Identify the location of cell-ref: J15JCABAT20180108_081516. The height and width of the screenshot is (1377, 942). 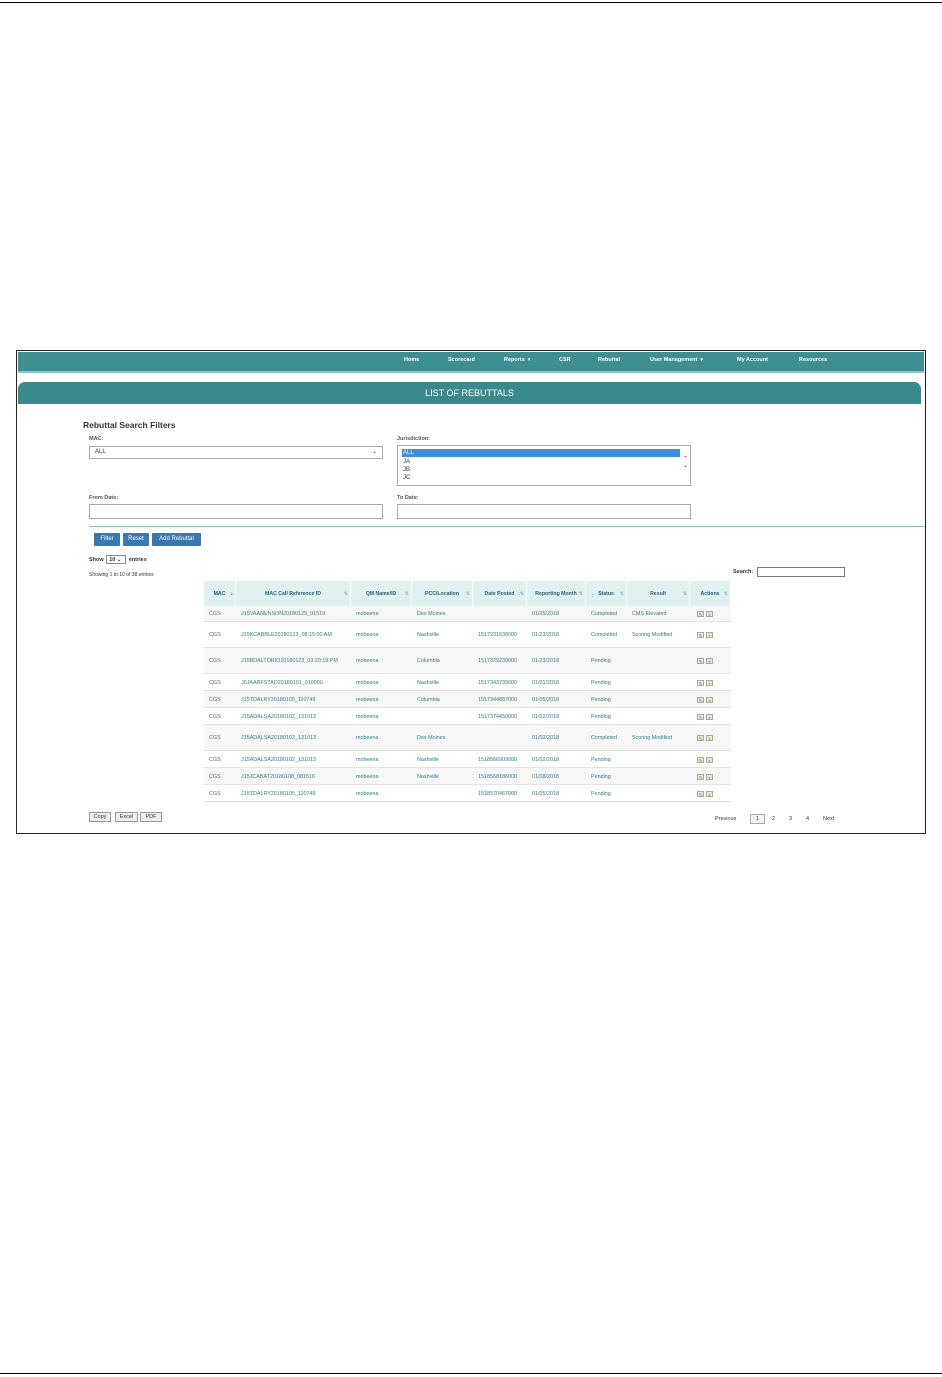
(293, 776).